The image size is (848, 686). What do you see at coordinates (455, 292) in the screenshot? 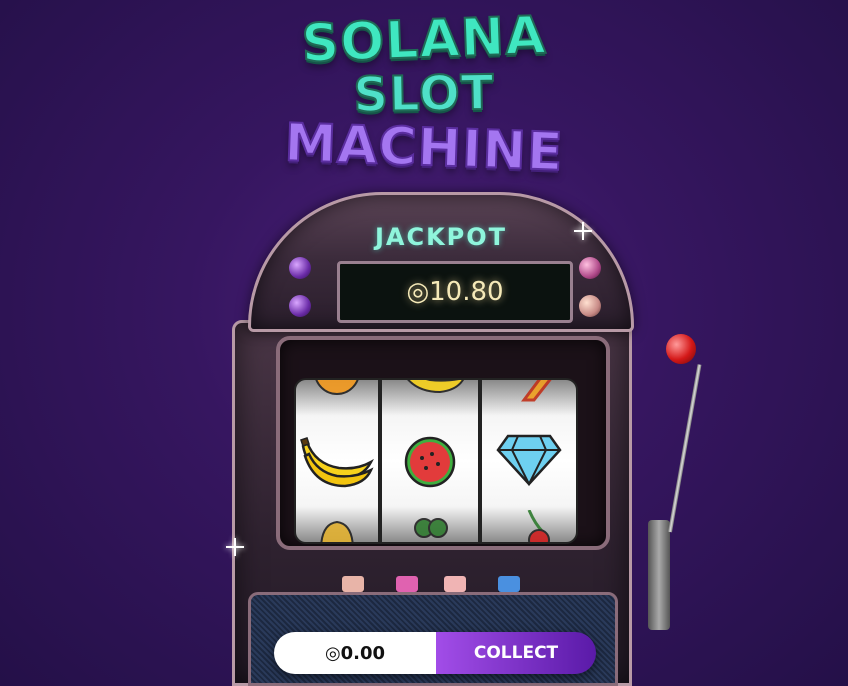
I see `jackpot-amount: ◎10.80` at bounding box center [455, 292].